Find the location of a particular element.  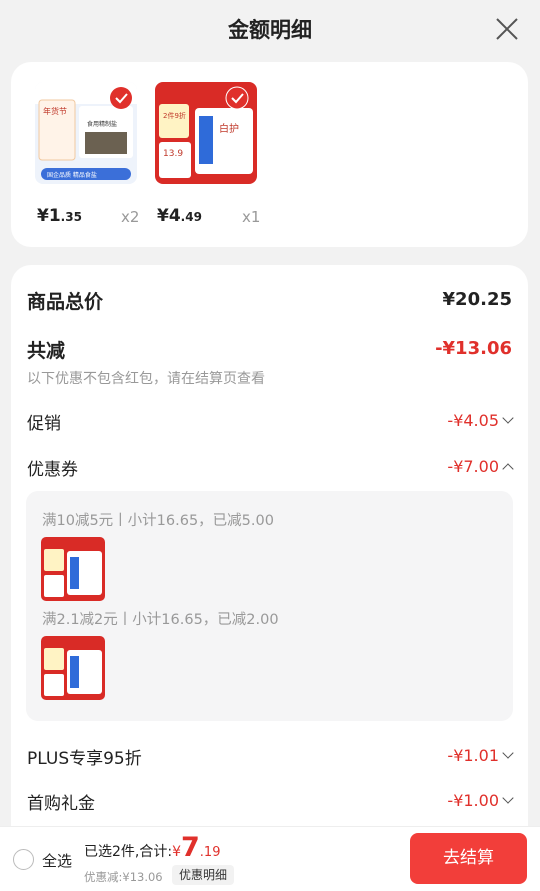

svg-text: 13.9 is located at coordinates (173, 154).